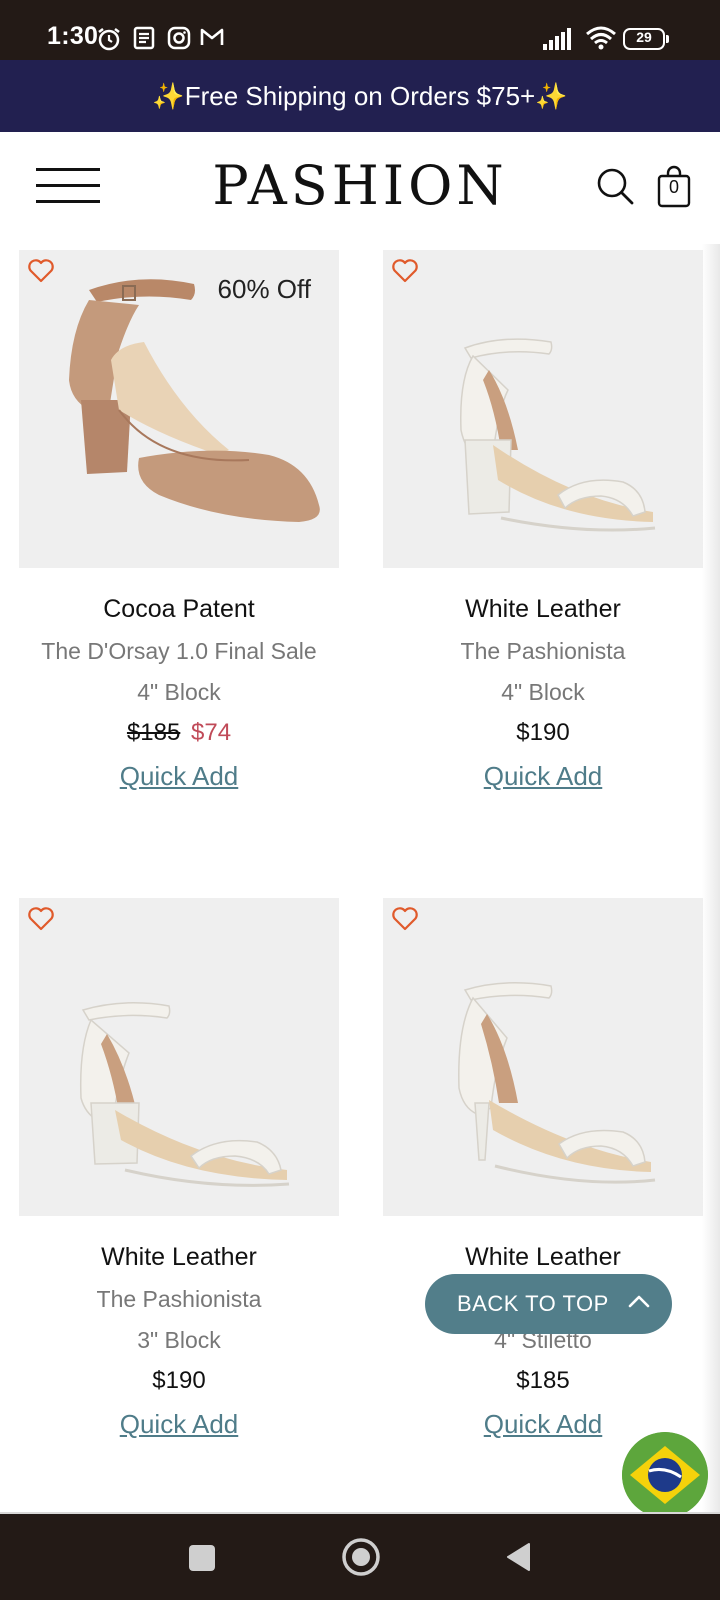 This screenshot has width=720, height=1600. I want to click on home-icon, so click(361, 1557).